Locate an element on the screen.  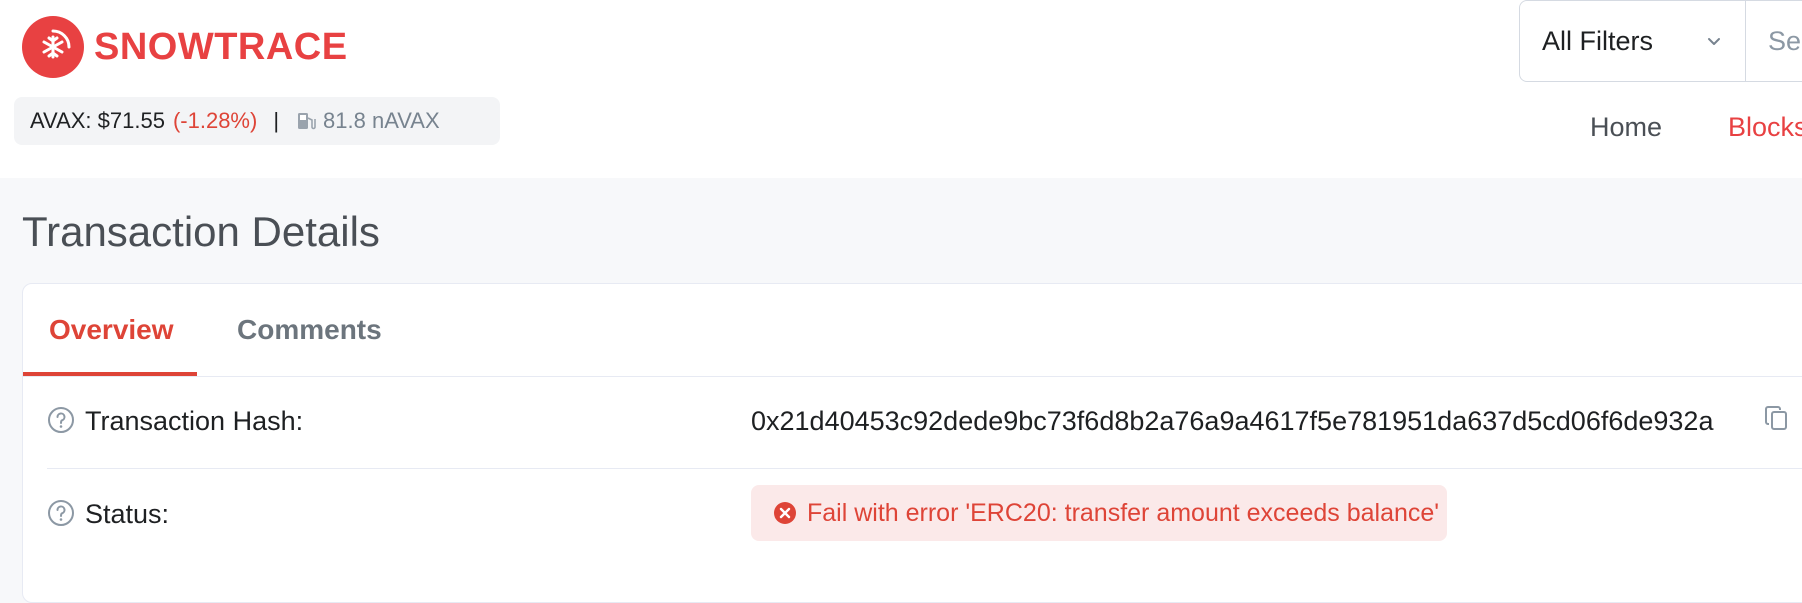
filter-dropdown: All Filters is located at coordinates (1633, 41).